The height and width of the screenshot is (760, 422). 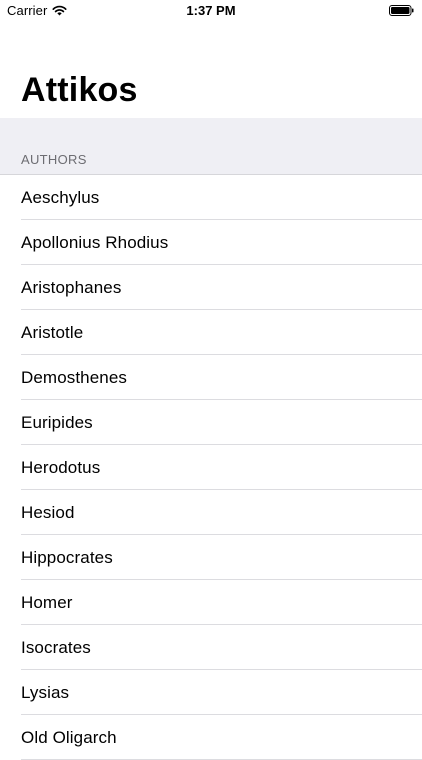 I want to click on battery-full-icon, so click(x=401, y=10).